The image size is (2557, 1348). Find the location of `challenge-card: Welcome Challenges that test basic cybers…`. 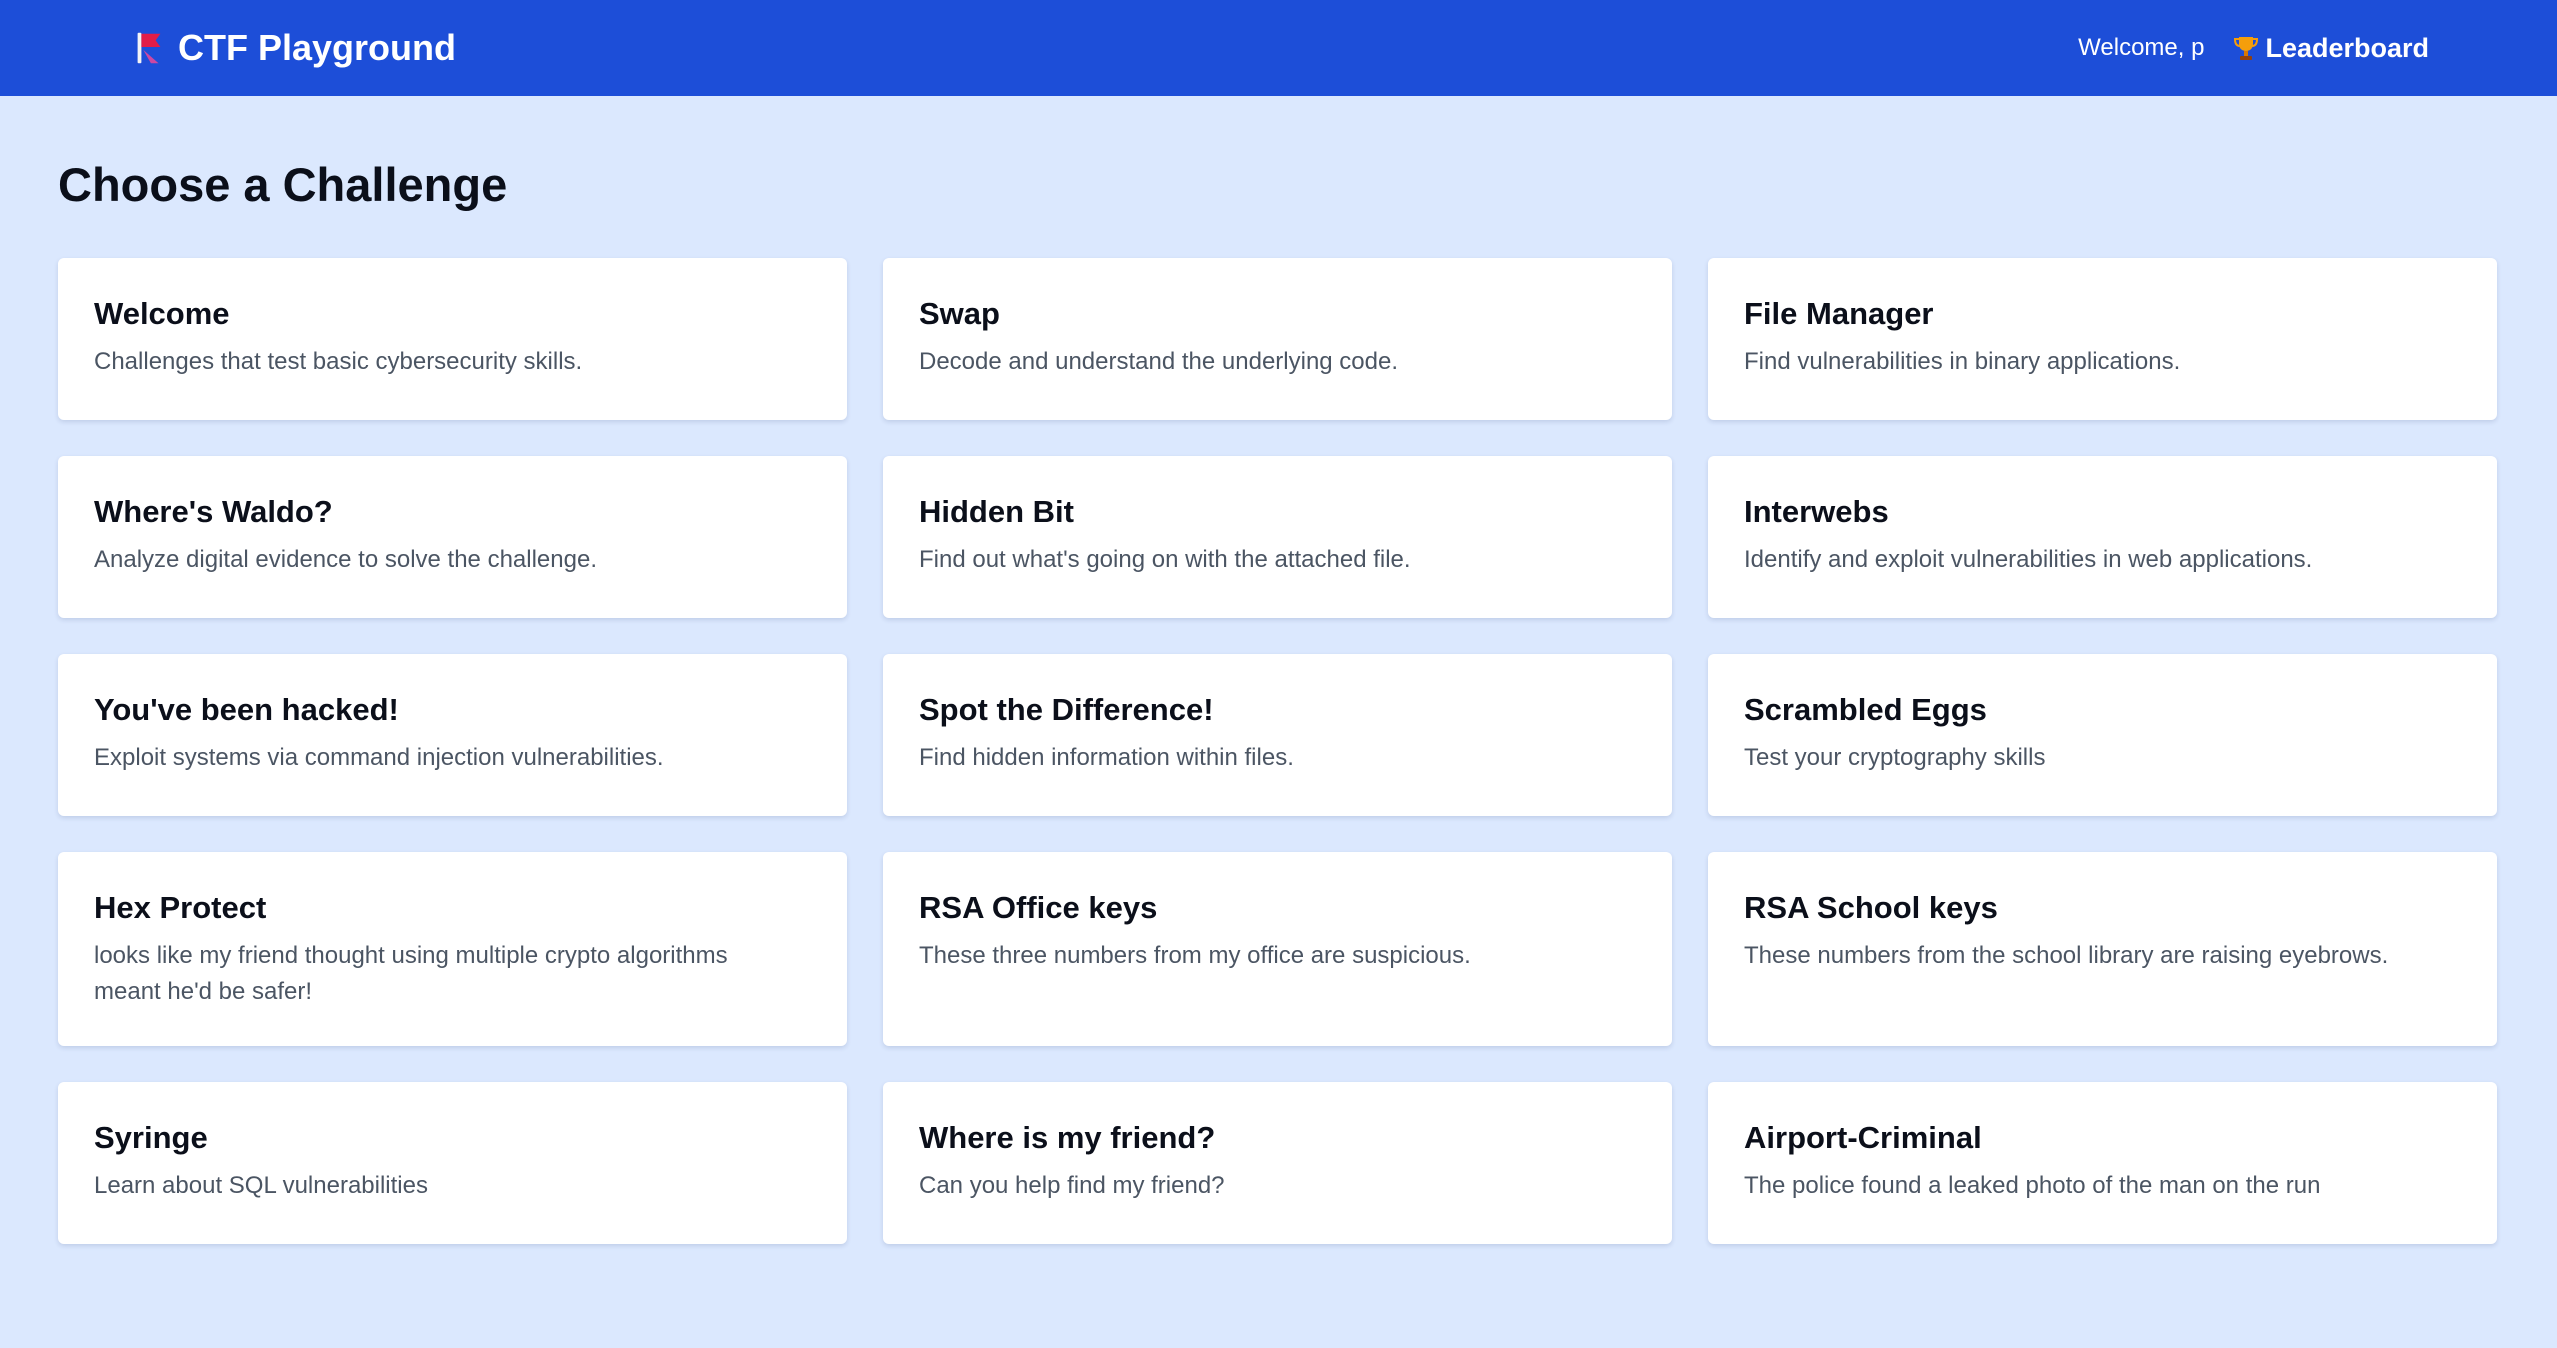

challenge-card: Welcome Challenges that test basic cybers… is located at coordinates (452, 339).